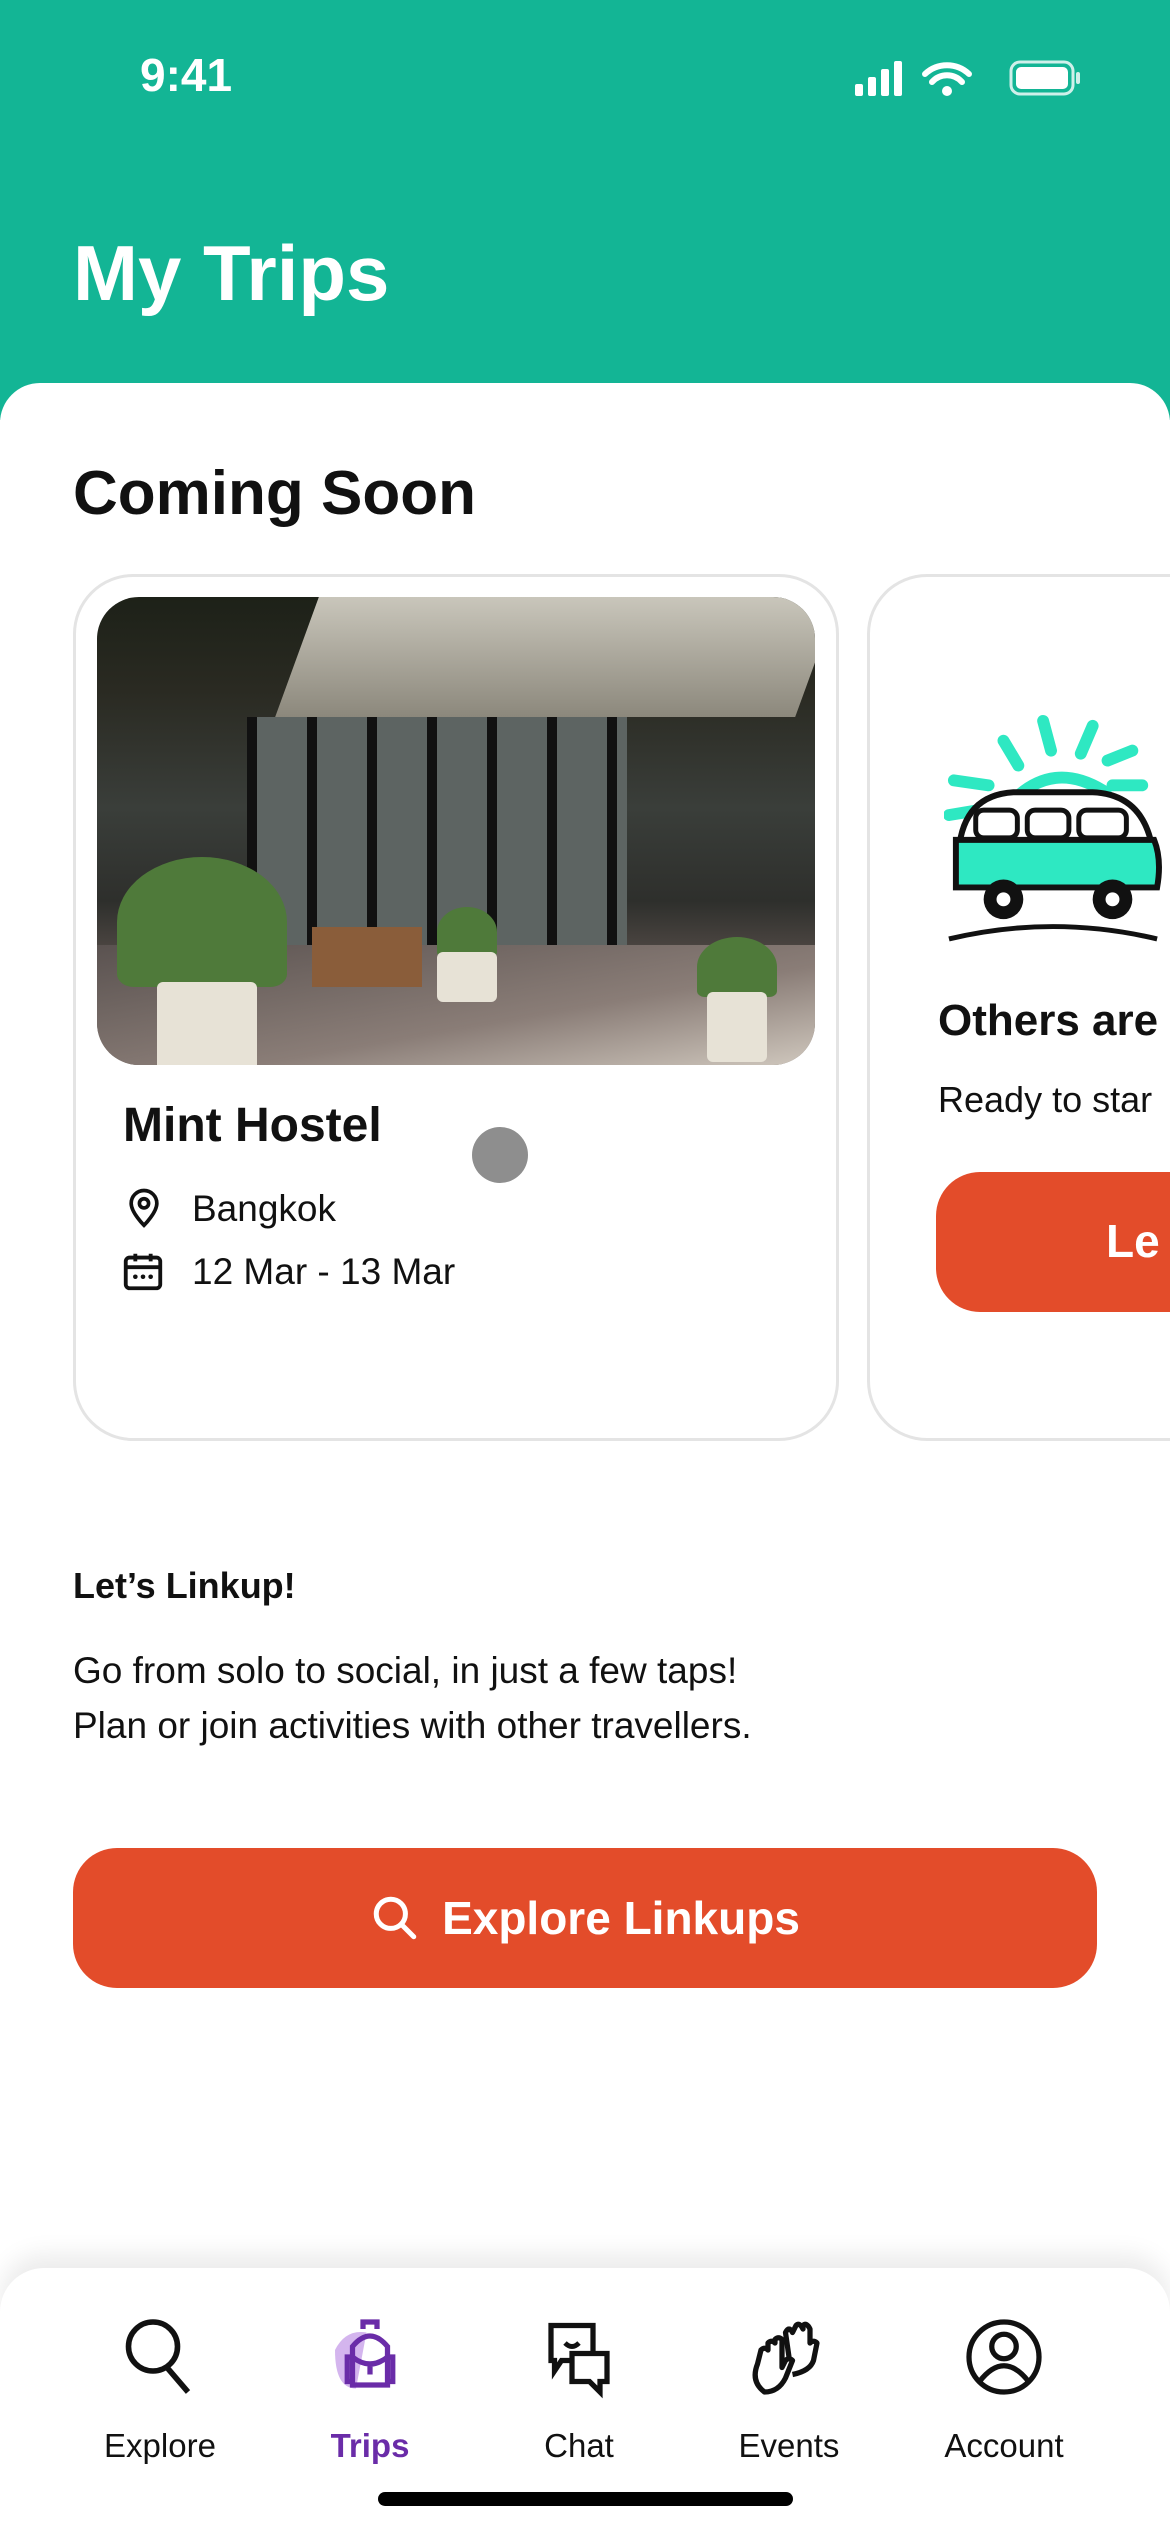  I want to click on tab-label: Chat, so click(579, 2445).